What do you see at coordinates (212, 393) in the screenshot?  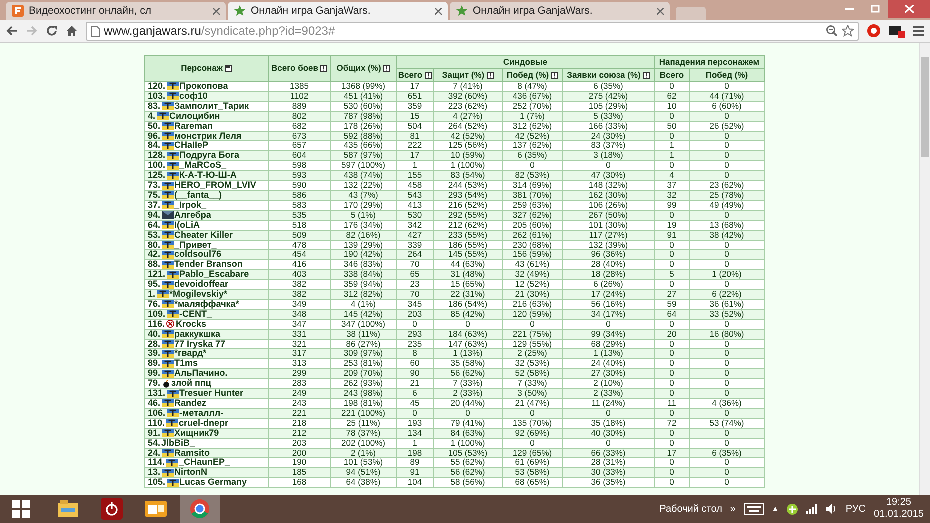 I see `player-name: Tresuer Hunter` at bounding box center [212, 393].